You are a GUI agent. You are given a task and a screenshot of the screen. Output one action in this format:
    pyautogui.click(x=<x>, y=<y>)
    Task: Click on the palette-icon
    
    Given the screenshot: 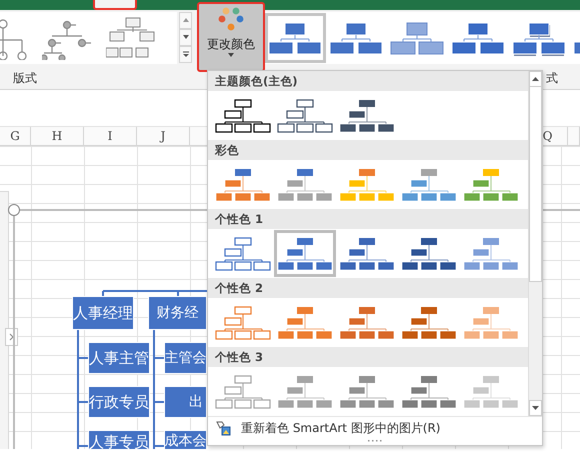 What is the action you would take?
    pyautogui.click(x=231, y=20)
    